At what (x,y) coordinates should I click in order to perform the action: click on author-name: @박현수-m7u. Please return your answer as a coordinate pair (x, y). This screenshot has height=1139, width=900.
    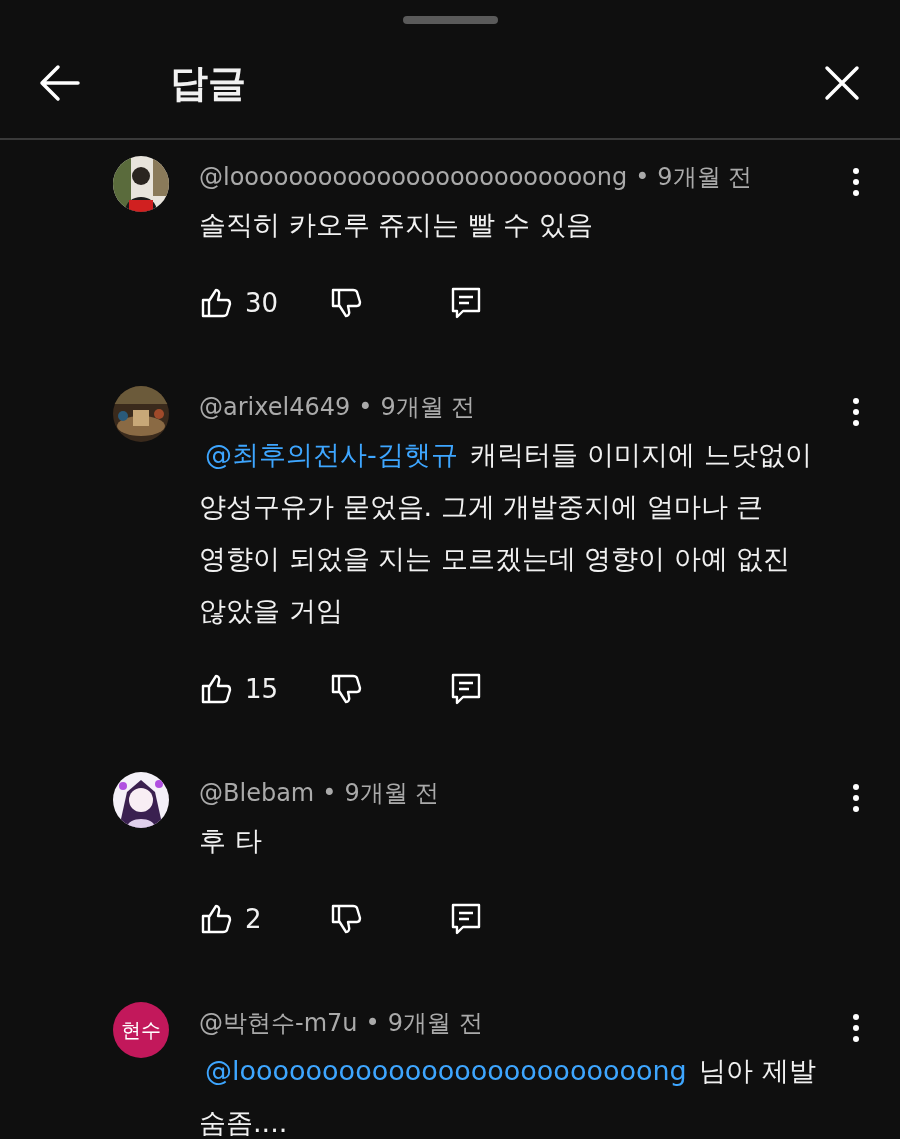
    Looking at the image, I should click on (278, 1023).